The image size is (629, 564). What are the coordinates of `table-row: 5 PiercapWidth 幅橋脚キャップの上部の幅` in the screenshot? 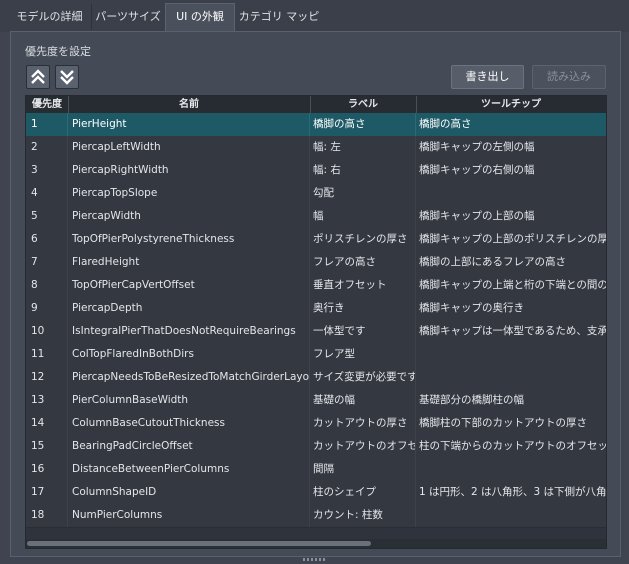 It's located at (316, 217).